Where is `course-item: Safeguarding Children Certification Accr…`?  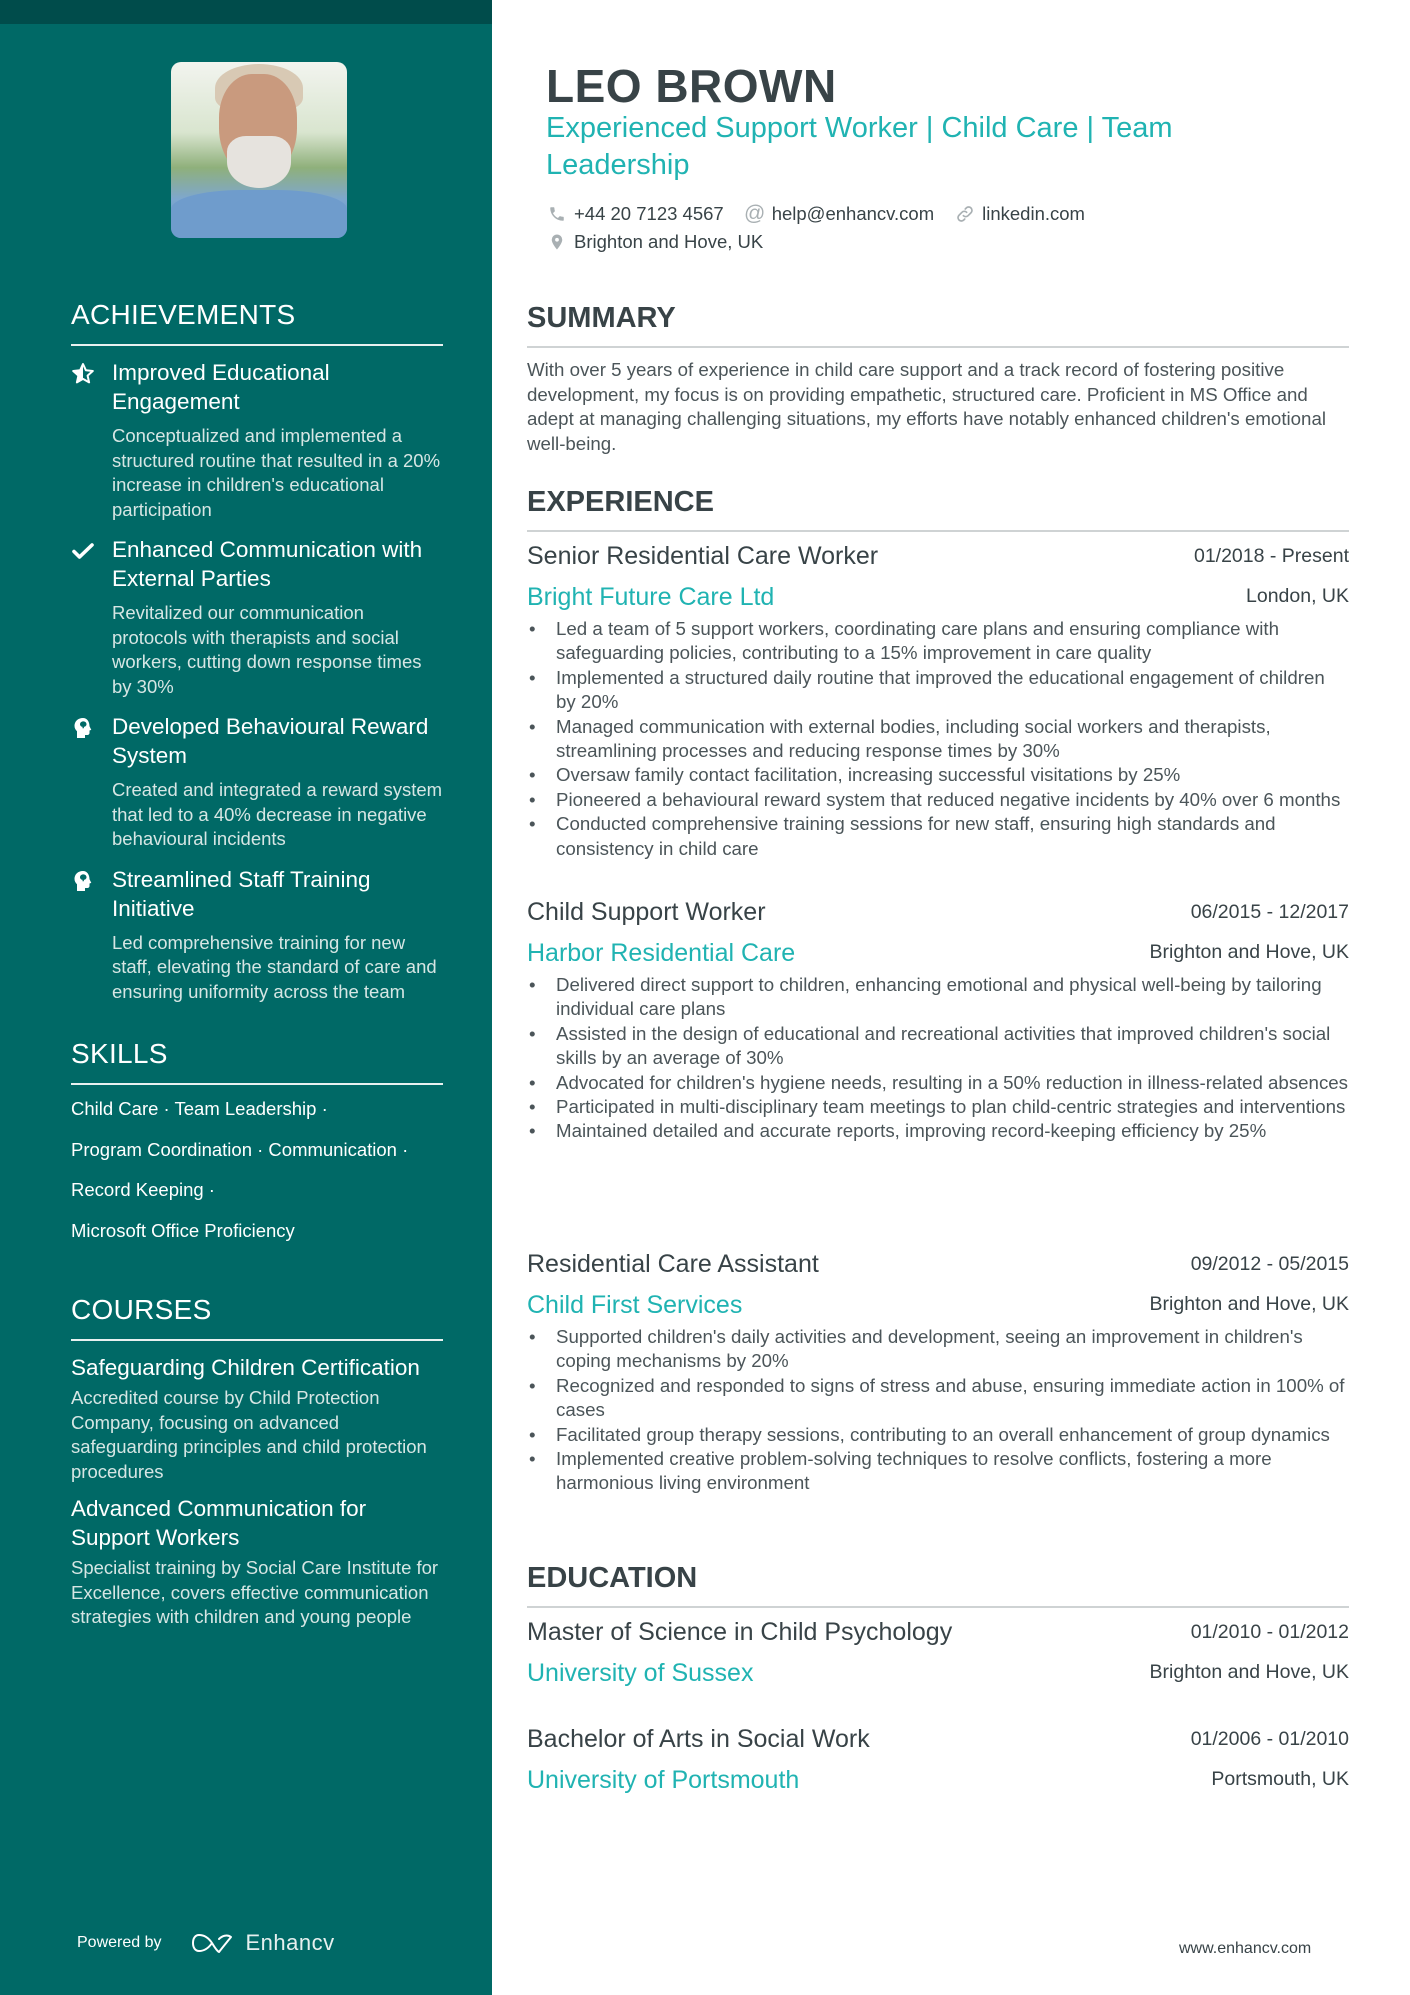 course-item: Safeguarding Children Certification Accr… is located at coordinates (257, 1418).